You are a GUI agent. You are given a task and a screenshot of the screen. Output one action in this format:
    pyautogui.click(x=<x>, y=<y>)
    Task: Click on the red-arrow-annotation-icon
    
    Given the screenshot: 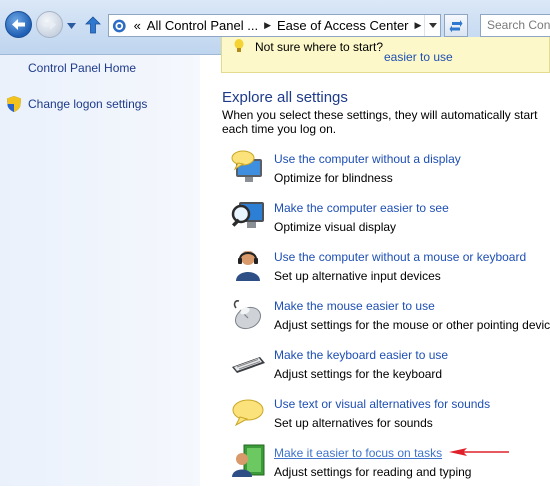 What is the action you would take?
    pyautogui.click(x=479, y=452)
    